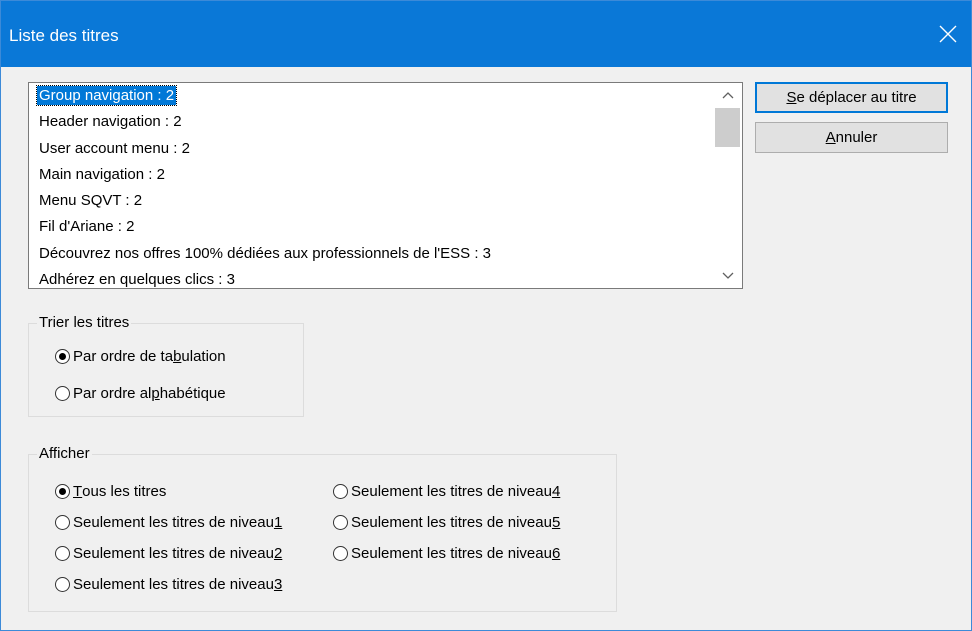  I want to click on close-icon, so click(948, 34).